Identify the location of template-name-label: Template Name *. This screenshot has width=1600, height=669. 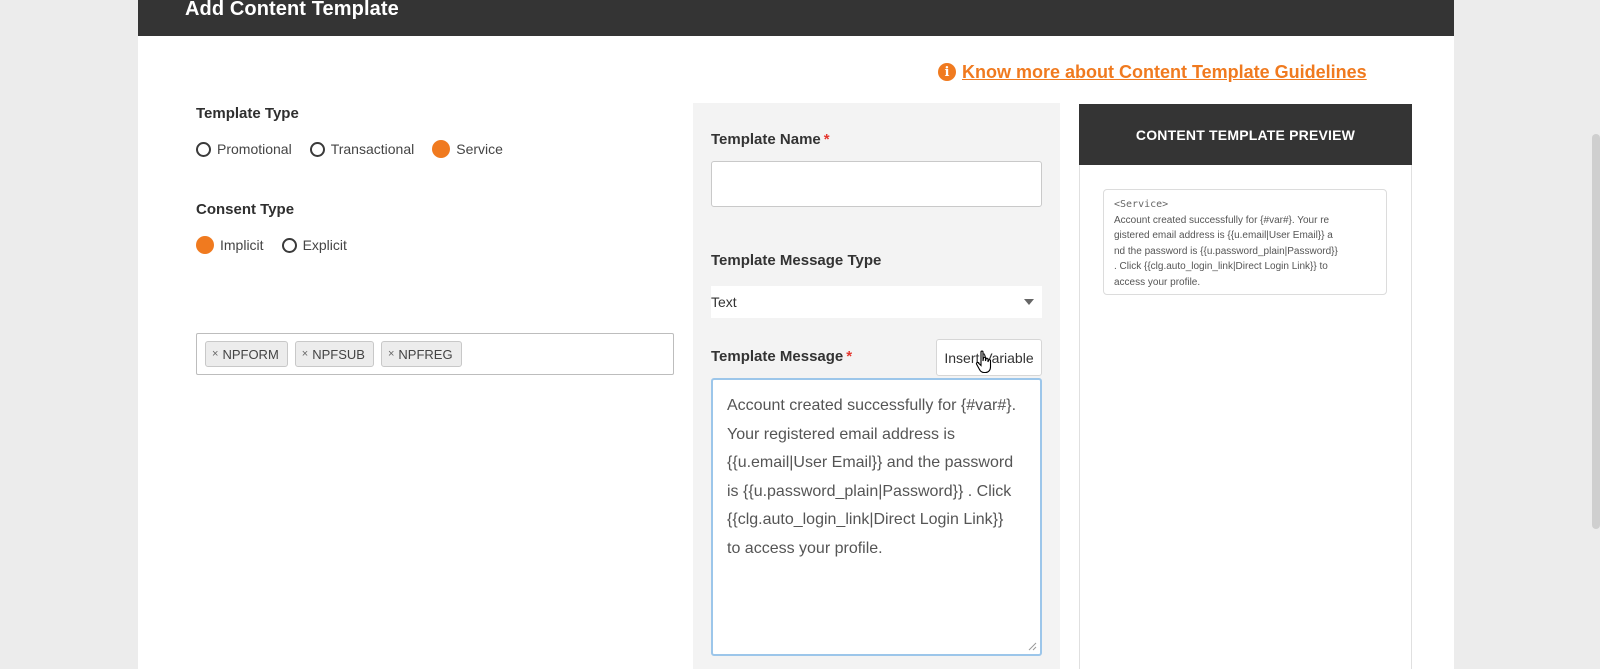
(770, 139).